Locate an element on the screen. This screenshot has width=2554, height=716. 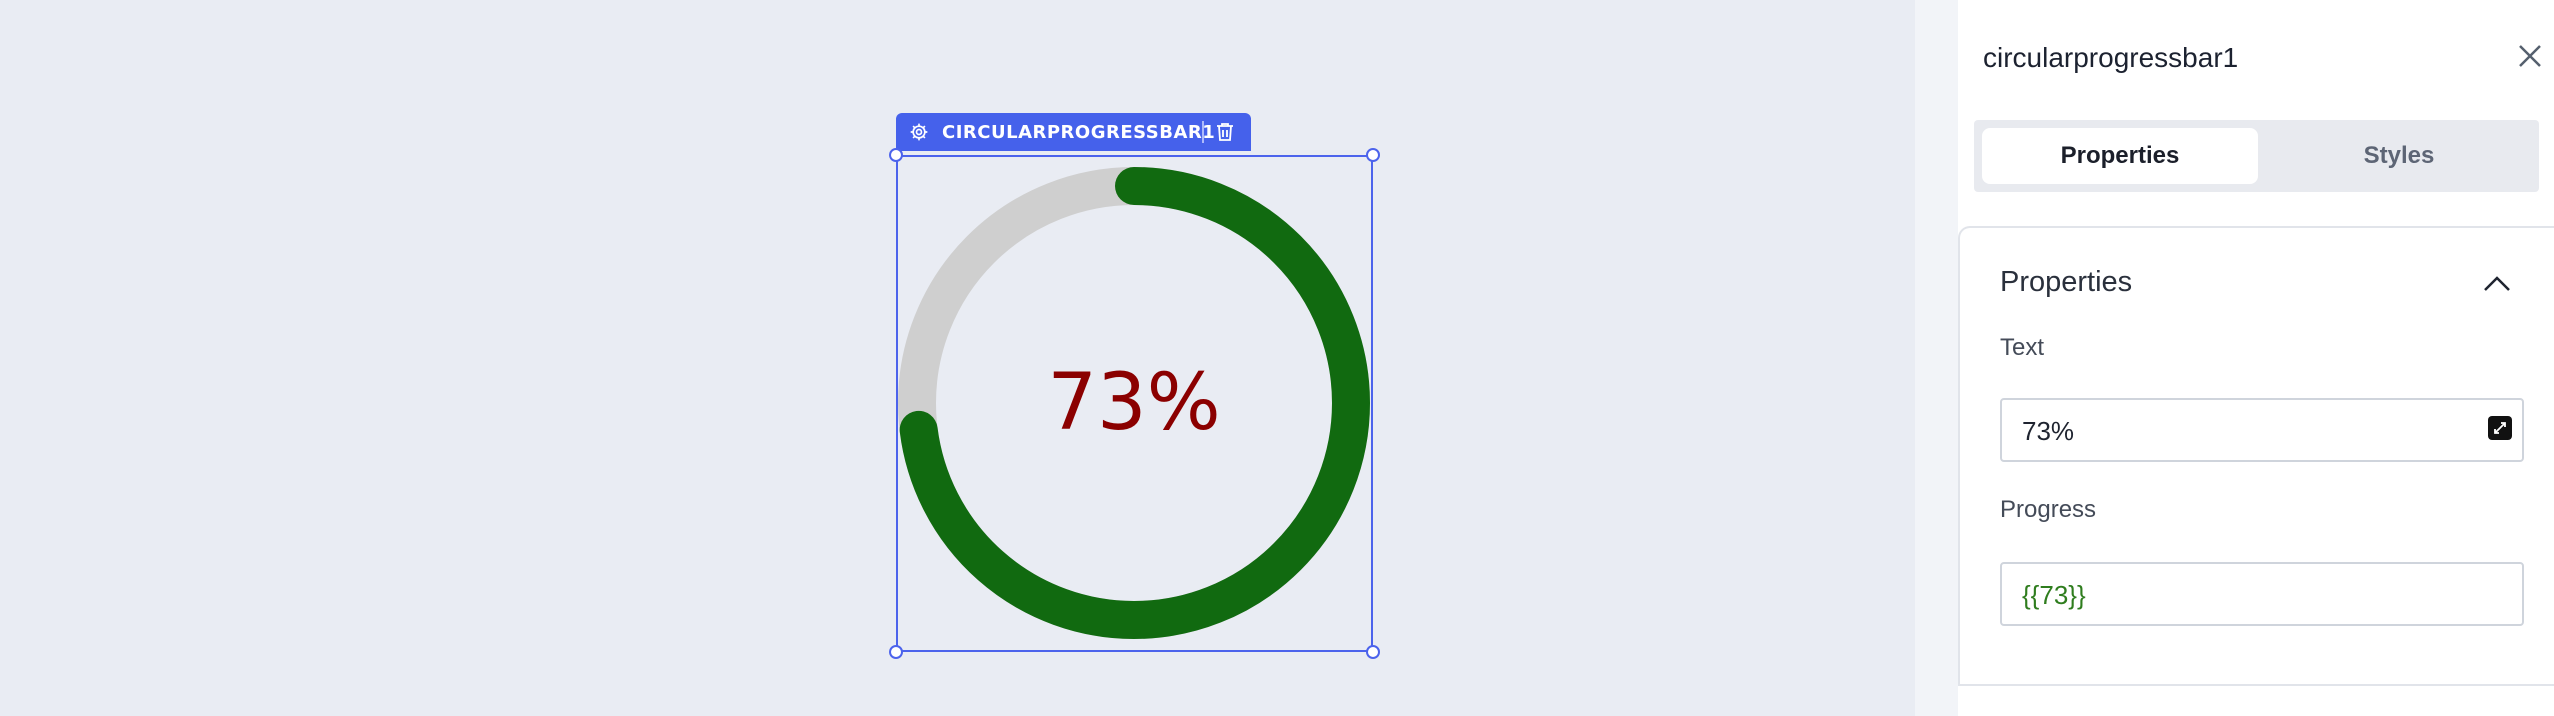
pane-tabs: Properties Styles is located at coordinates (2256, 156).